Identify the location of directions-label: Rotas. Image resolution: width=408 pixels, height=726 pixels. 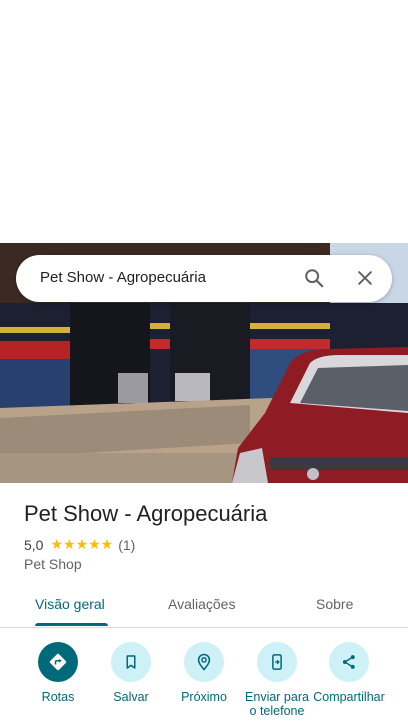
(58, 697).